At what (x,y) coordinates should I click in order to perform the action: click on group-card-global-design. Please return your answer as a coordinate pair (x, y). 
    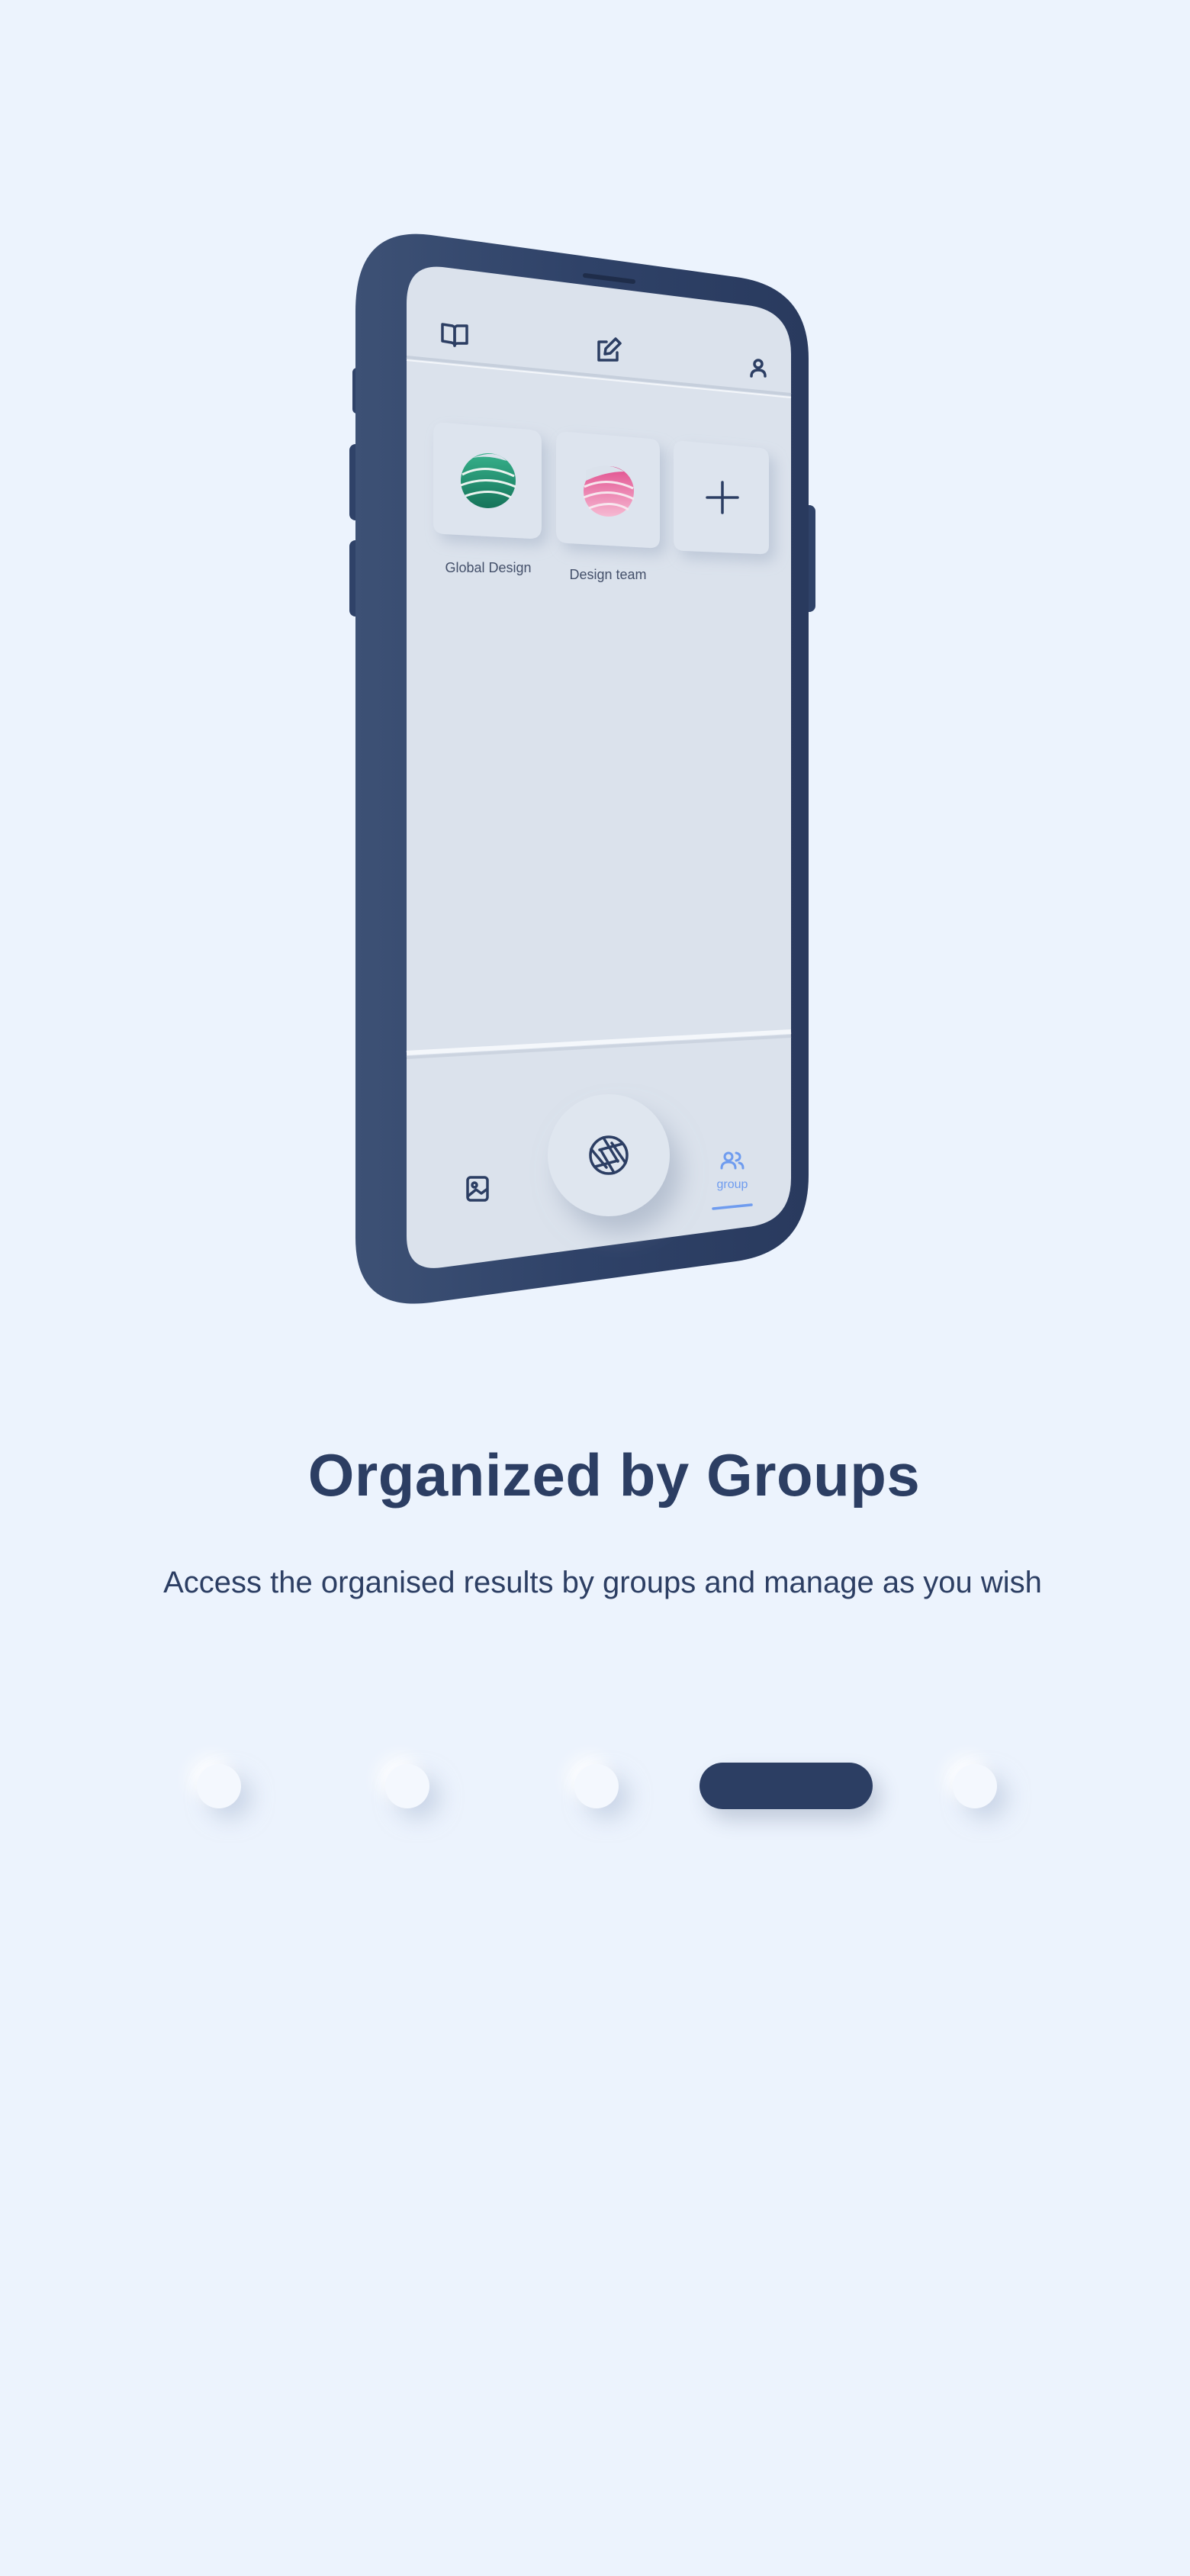
    Looking at the image, I should click on (487, 480).